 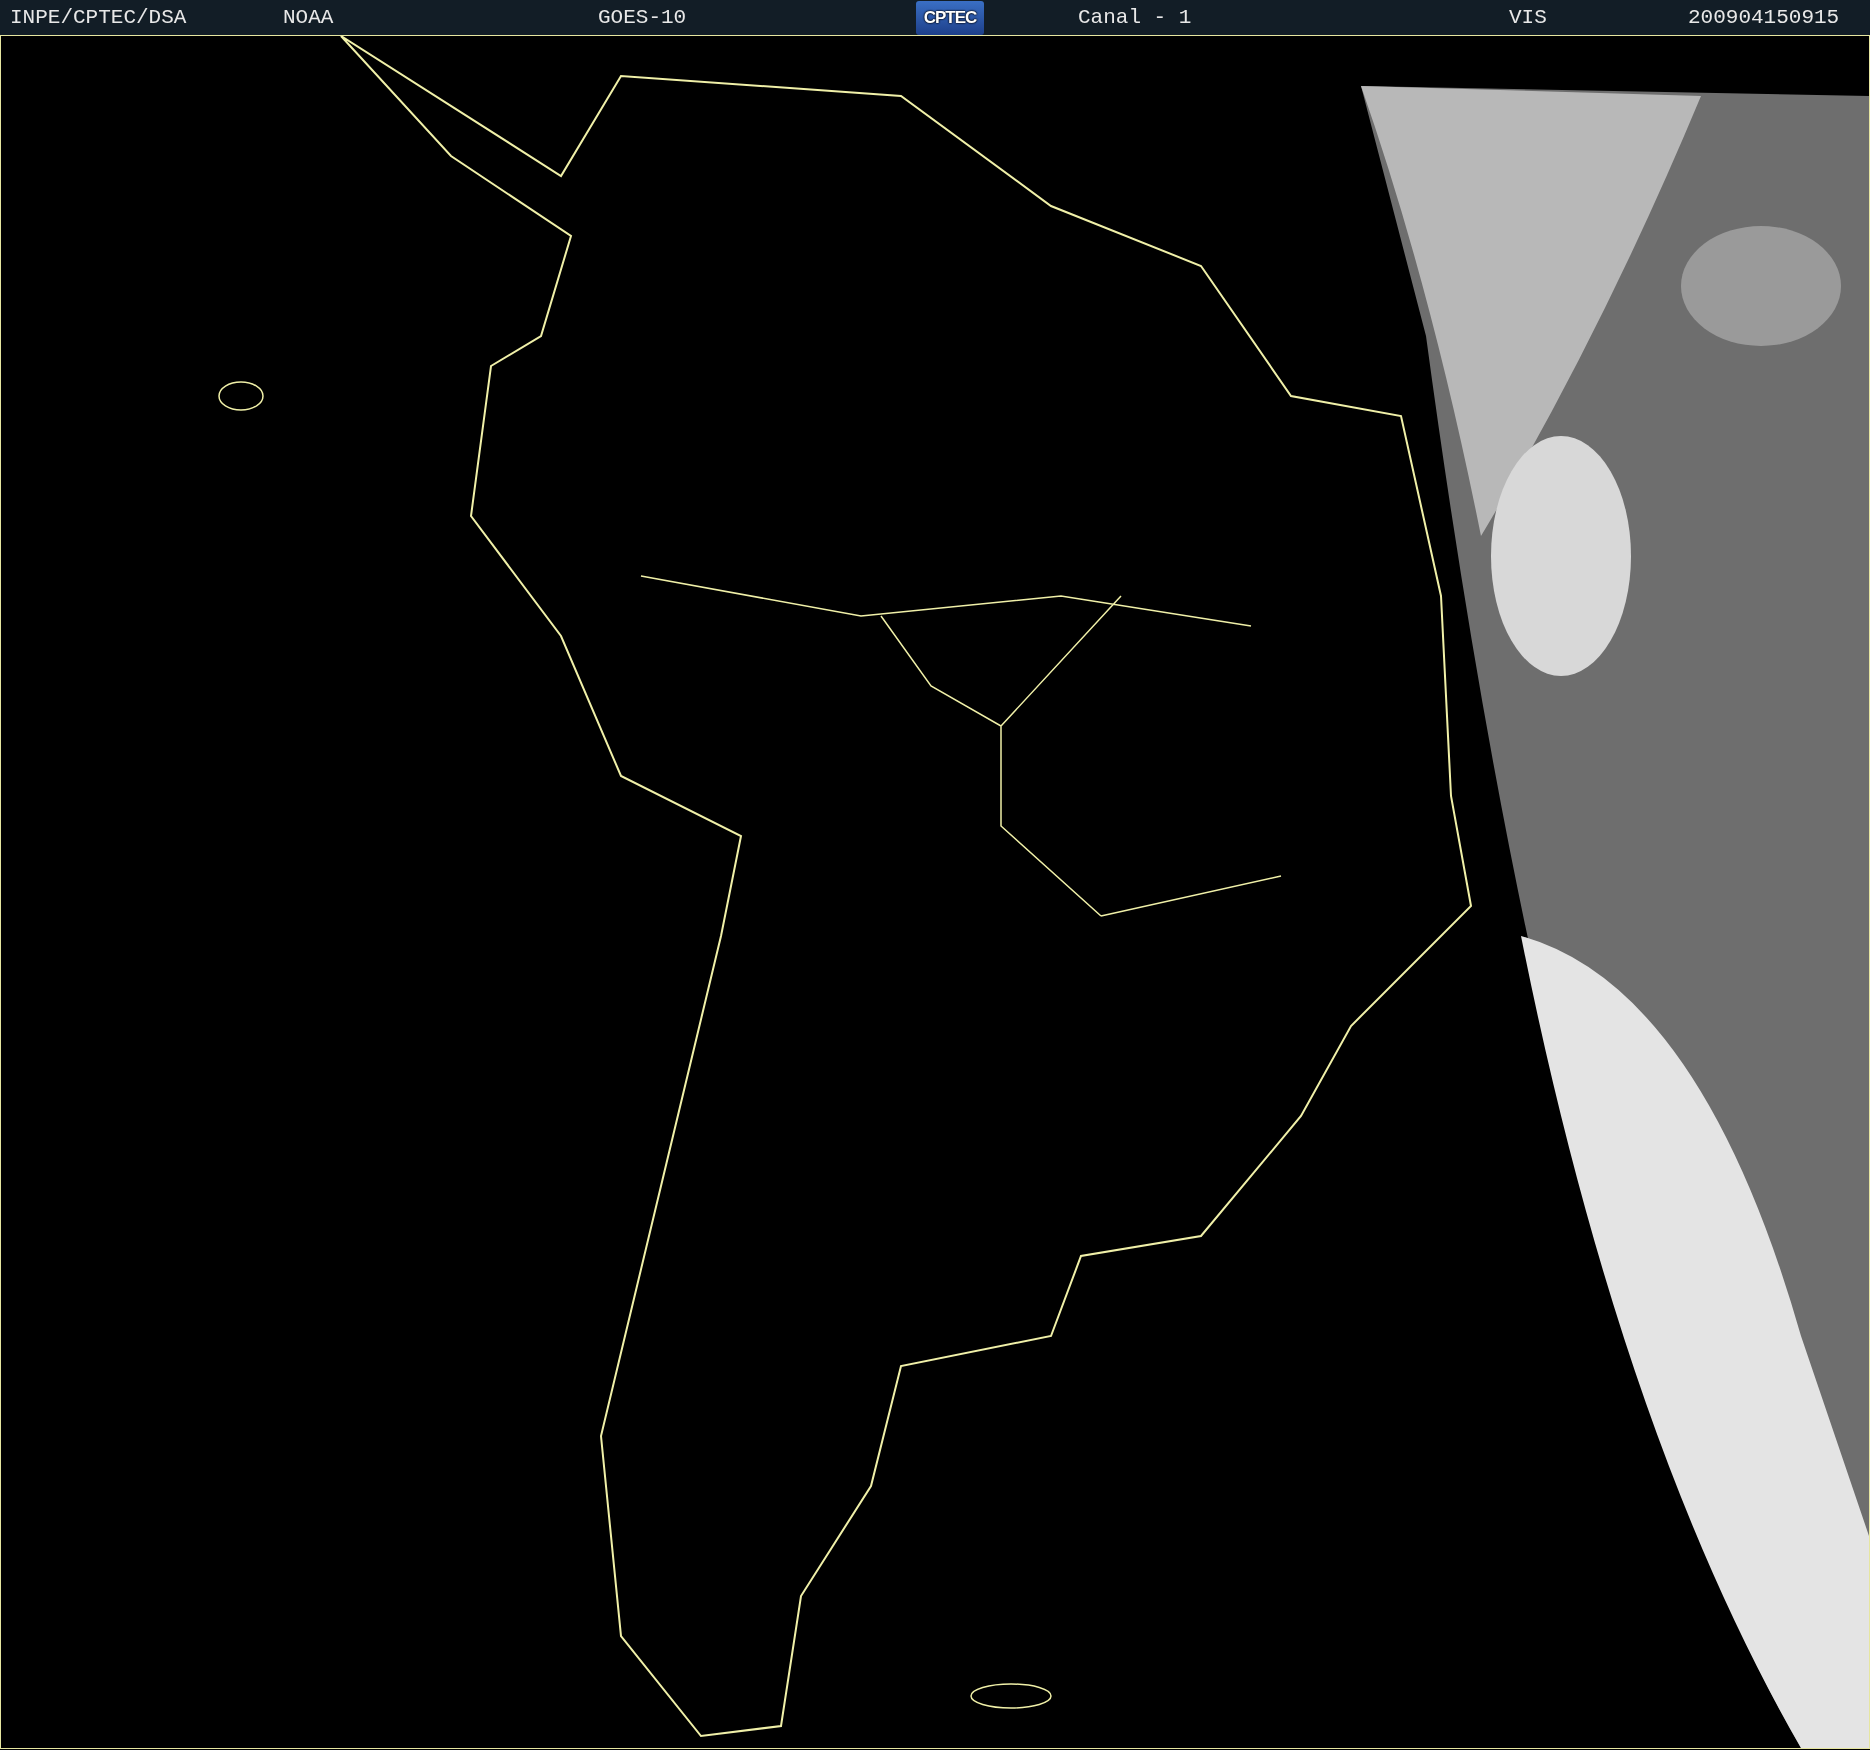 What do you see at coordinates (1528, 17) in the screenshot?
I see `band-label: VIS` at bounding box center [1528, 17].